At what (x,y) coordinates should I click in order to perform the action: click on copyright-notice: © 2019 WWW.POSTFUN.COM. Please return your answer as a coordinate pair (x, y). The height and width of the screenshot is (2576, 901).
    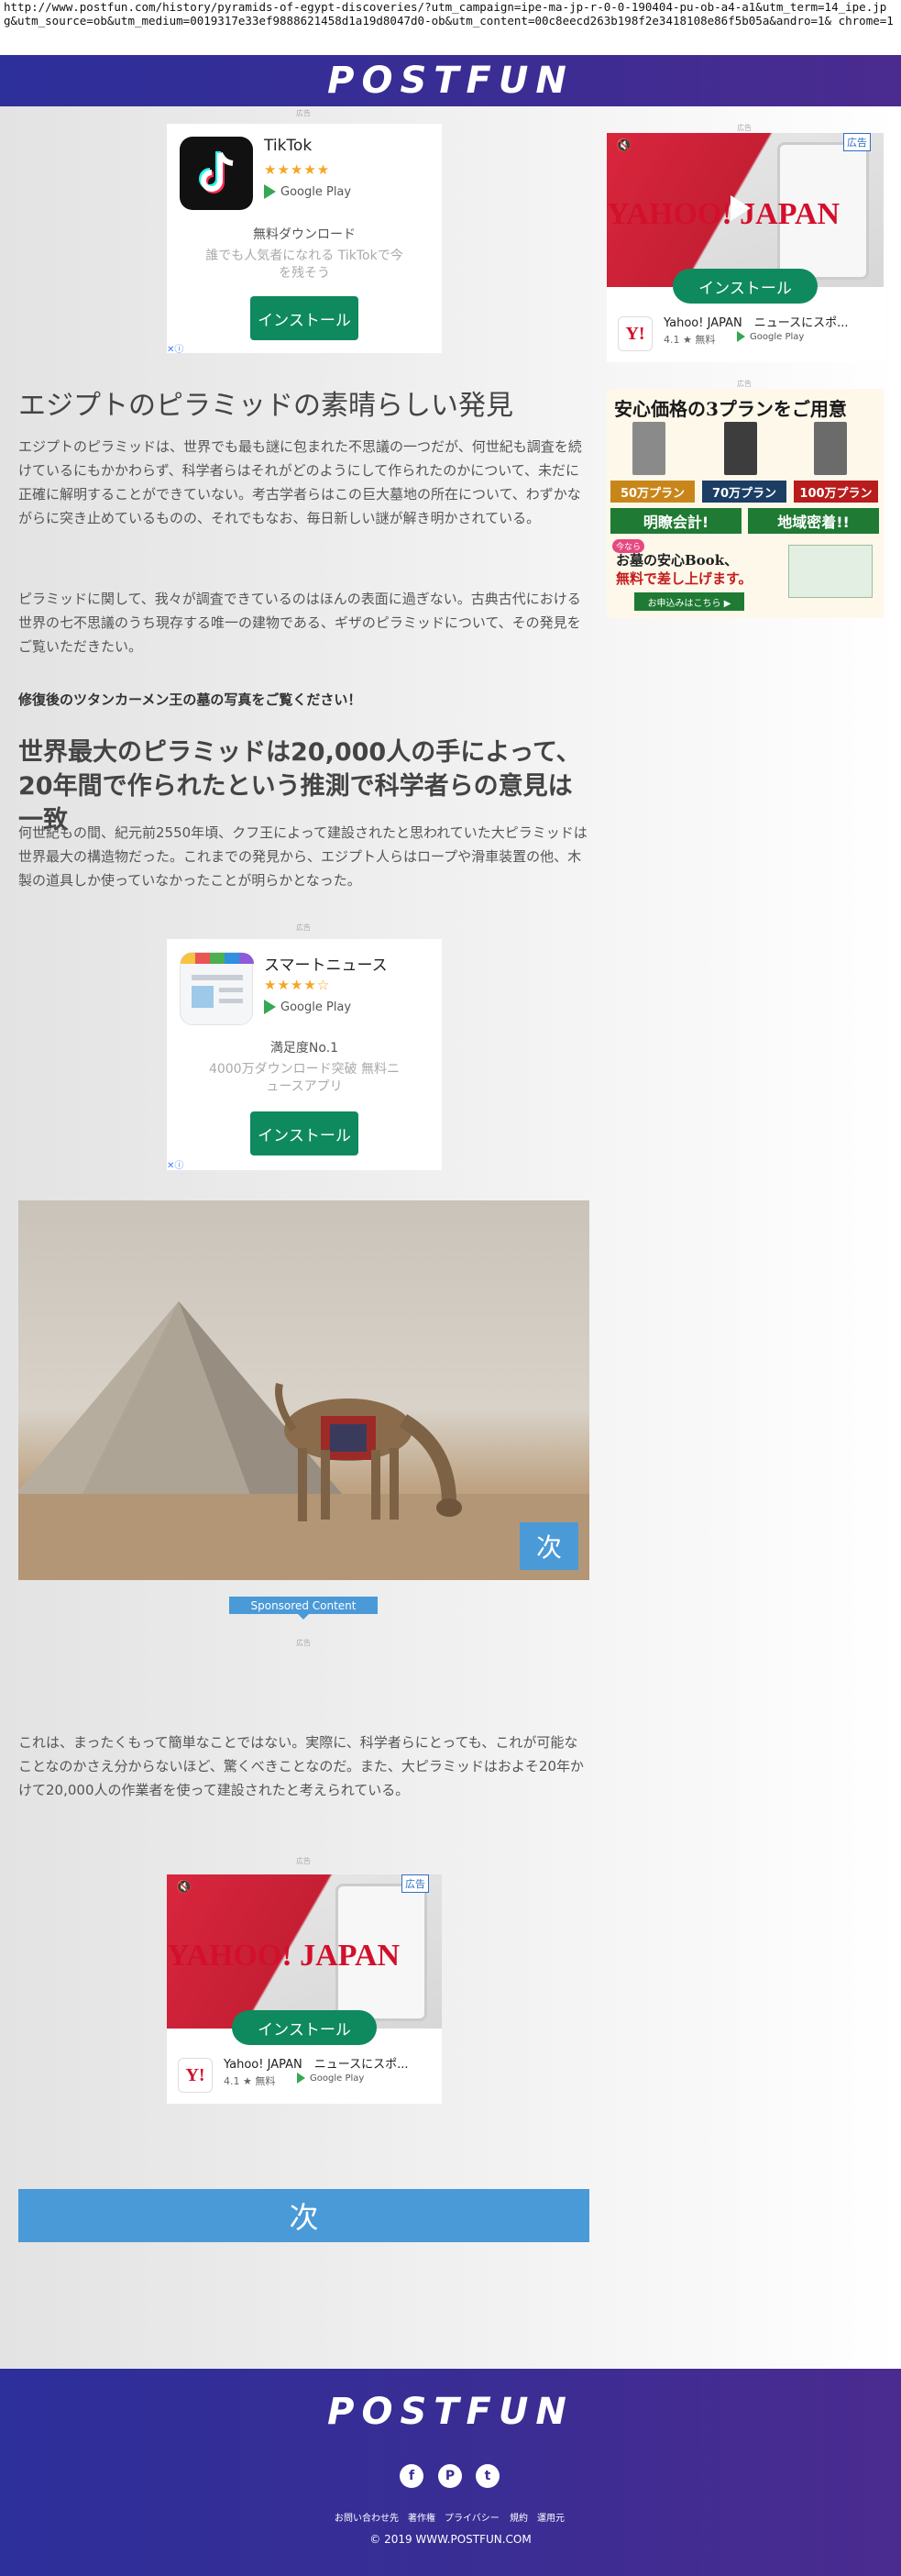
    Looking at the image, I should click on (450, 2539).